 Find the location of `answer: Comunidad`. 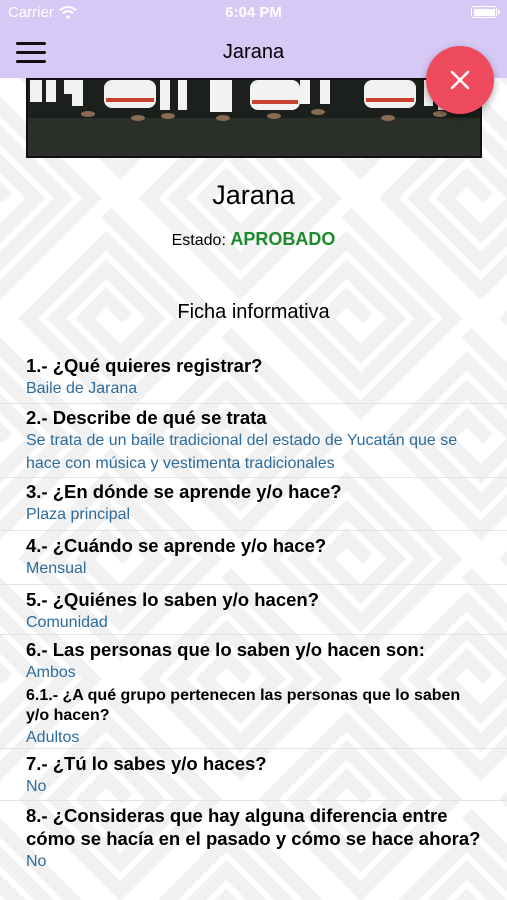

answer: Comunidad is located at coordinates (67, 622).